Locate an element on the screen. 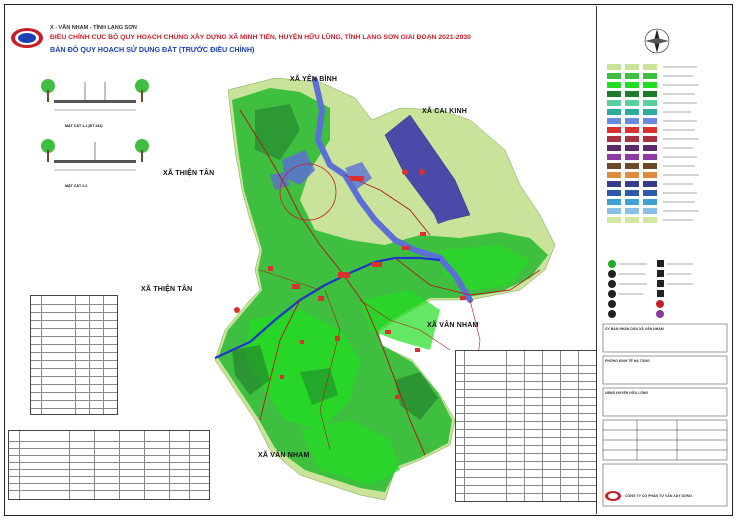  approval-commune: ỦY BAN NHÂN DÂN XÃ VÂN NHAM is located at coordinates (634, 329).